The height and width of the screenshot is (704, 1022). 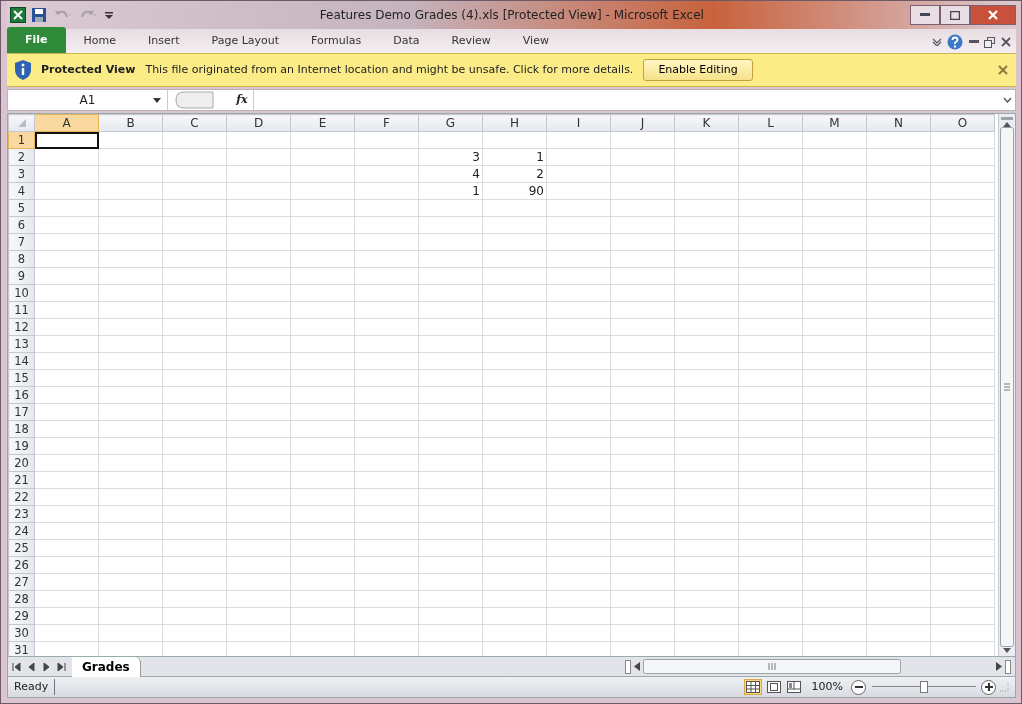 I want to click on ribbon-tab: Home, so click(x=99, y=42).